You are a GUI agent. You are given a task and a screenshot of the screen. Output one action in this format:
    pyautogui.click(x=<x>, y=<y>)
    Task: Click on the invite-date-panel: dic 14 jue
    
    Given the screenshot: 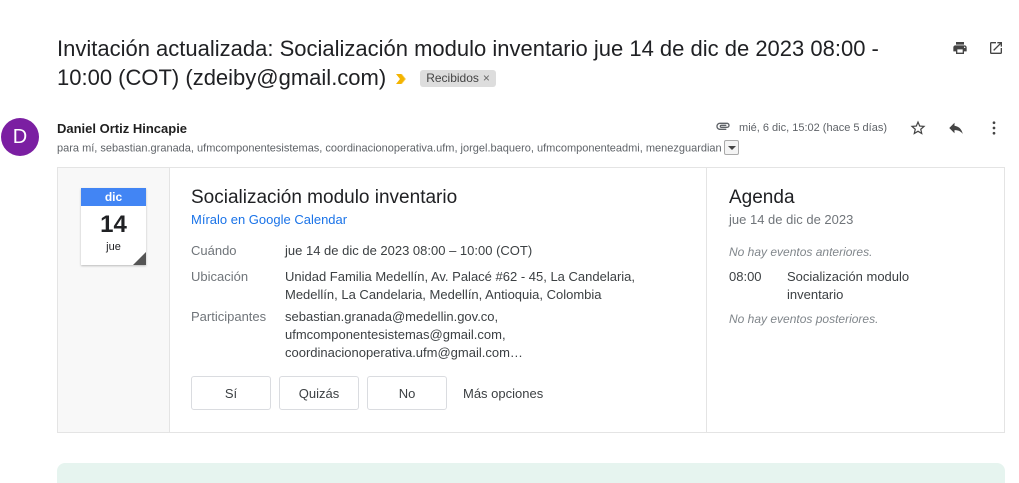 What is the action you would take?
    pyautogui.click(x=114, y=300)
    